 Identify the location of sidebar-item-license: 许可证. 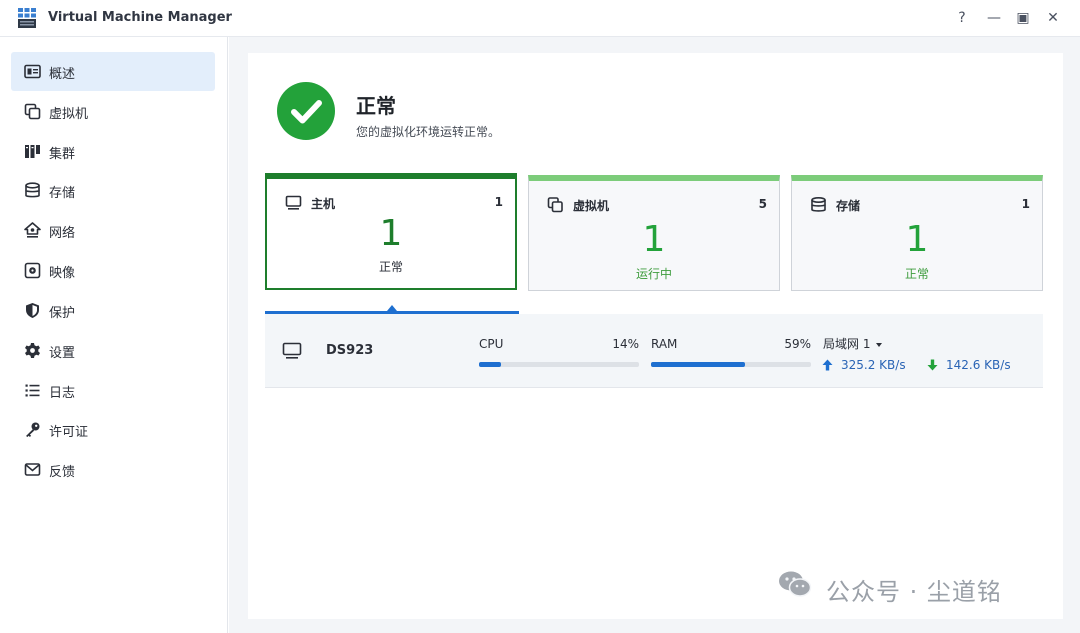
(113, 429).